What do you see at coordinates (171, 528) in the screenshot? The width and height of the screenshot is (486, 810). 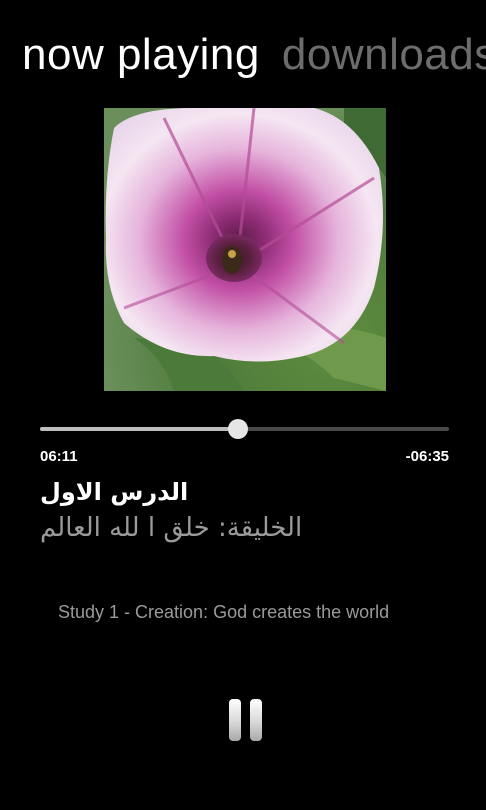 I see `track-subtitle: الخليقة: خلق ا لله العالم` at bounding box center [171, 528].